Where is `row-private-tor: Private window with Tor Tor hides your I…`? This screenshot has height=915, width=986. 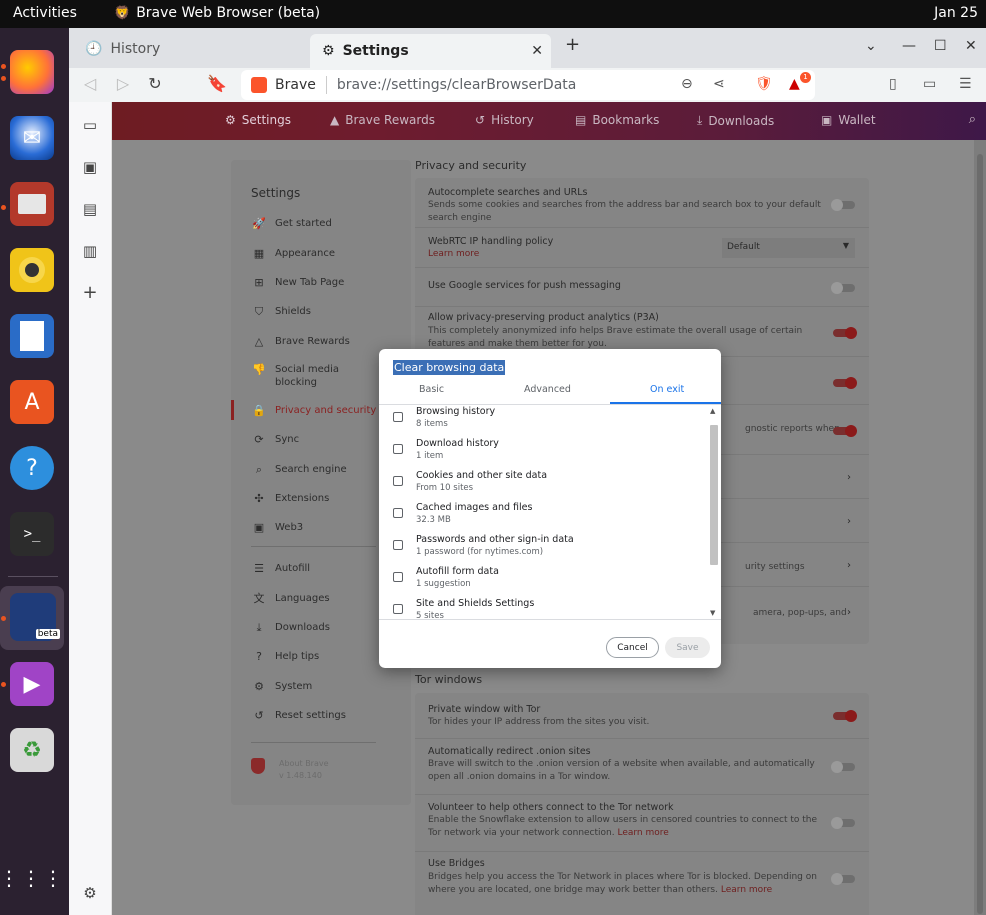 row-private-tor: Private window with Tor Tor hides your I… is located at coordinates (642, 715).